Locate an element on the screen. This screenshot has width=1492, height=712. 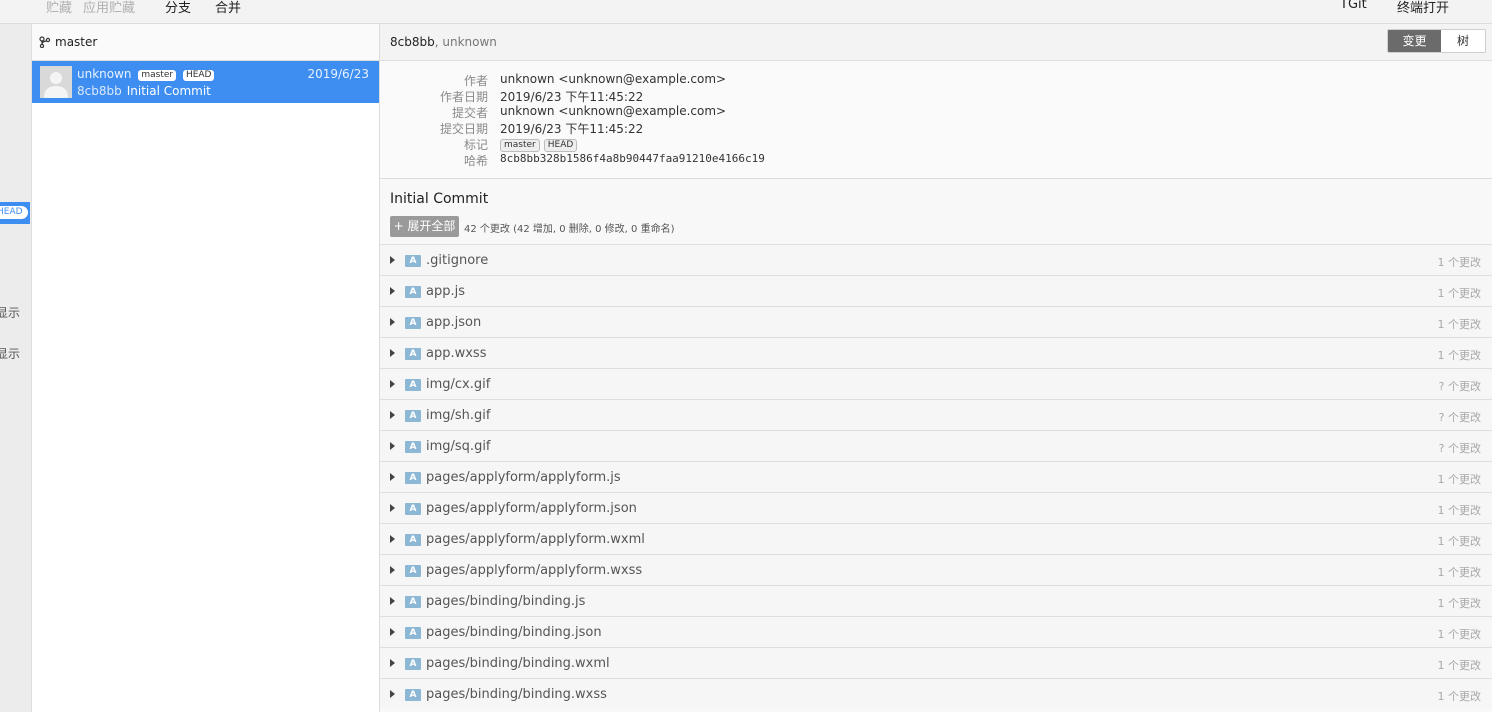
file-row: Aapp.json 1 个更改 is located at coordinates (936, 321).